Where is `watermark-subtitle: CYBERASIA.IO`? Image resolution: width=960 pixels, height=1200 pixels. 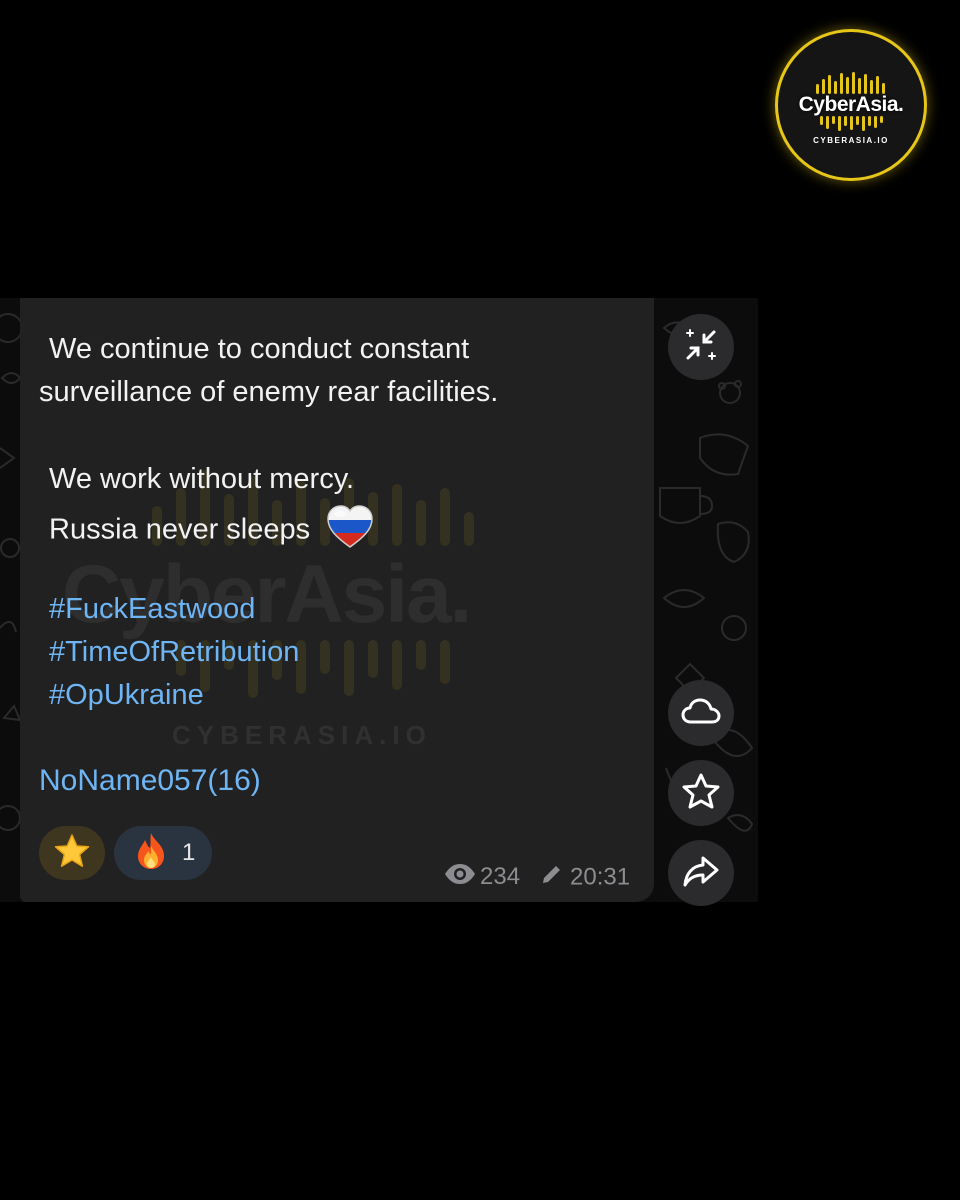 watermark-subtitle: CYBERASIA.IO is located at coordinates (302, 735).